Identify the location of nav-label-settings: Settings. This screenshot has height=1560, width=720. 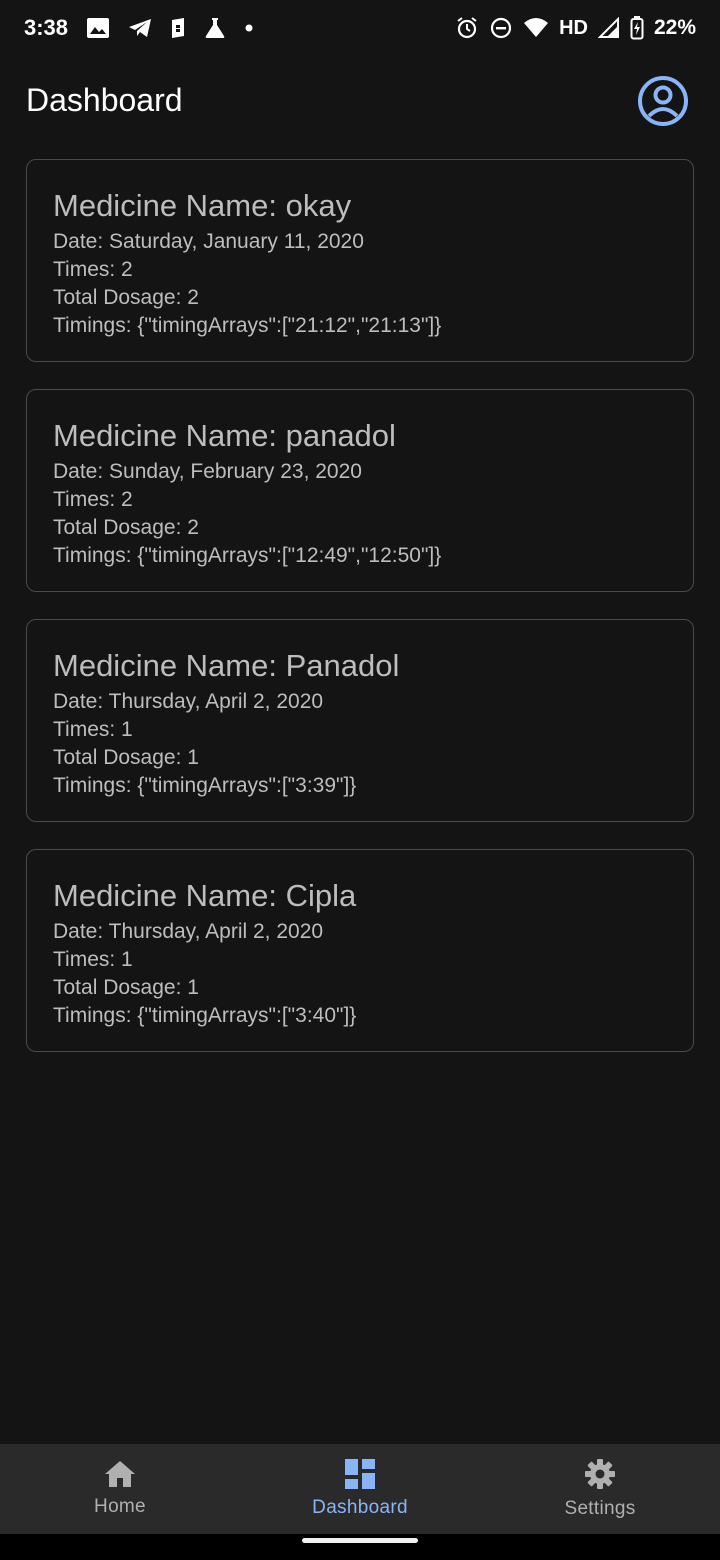
(600, 1508).